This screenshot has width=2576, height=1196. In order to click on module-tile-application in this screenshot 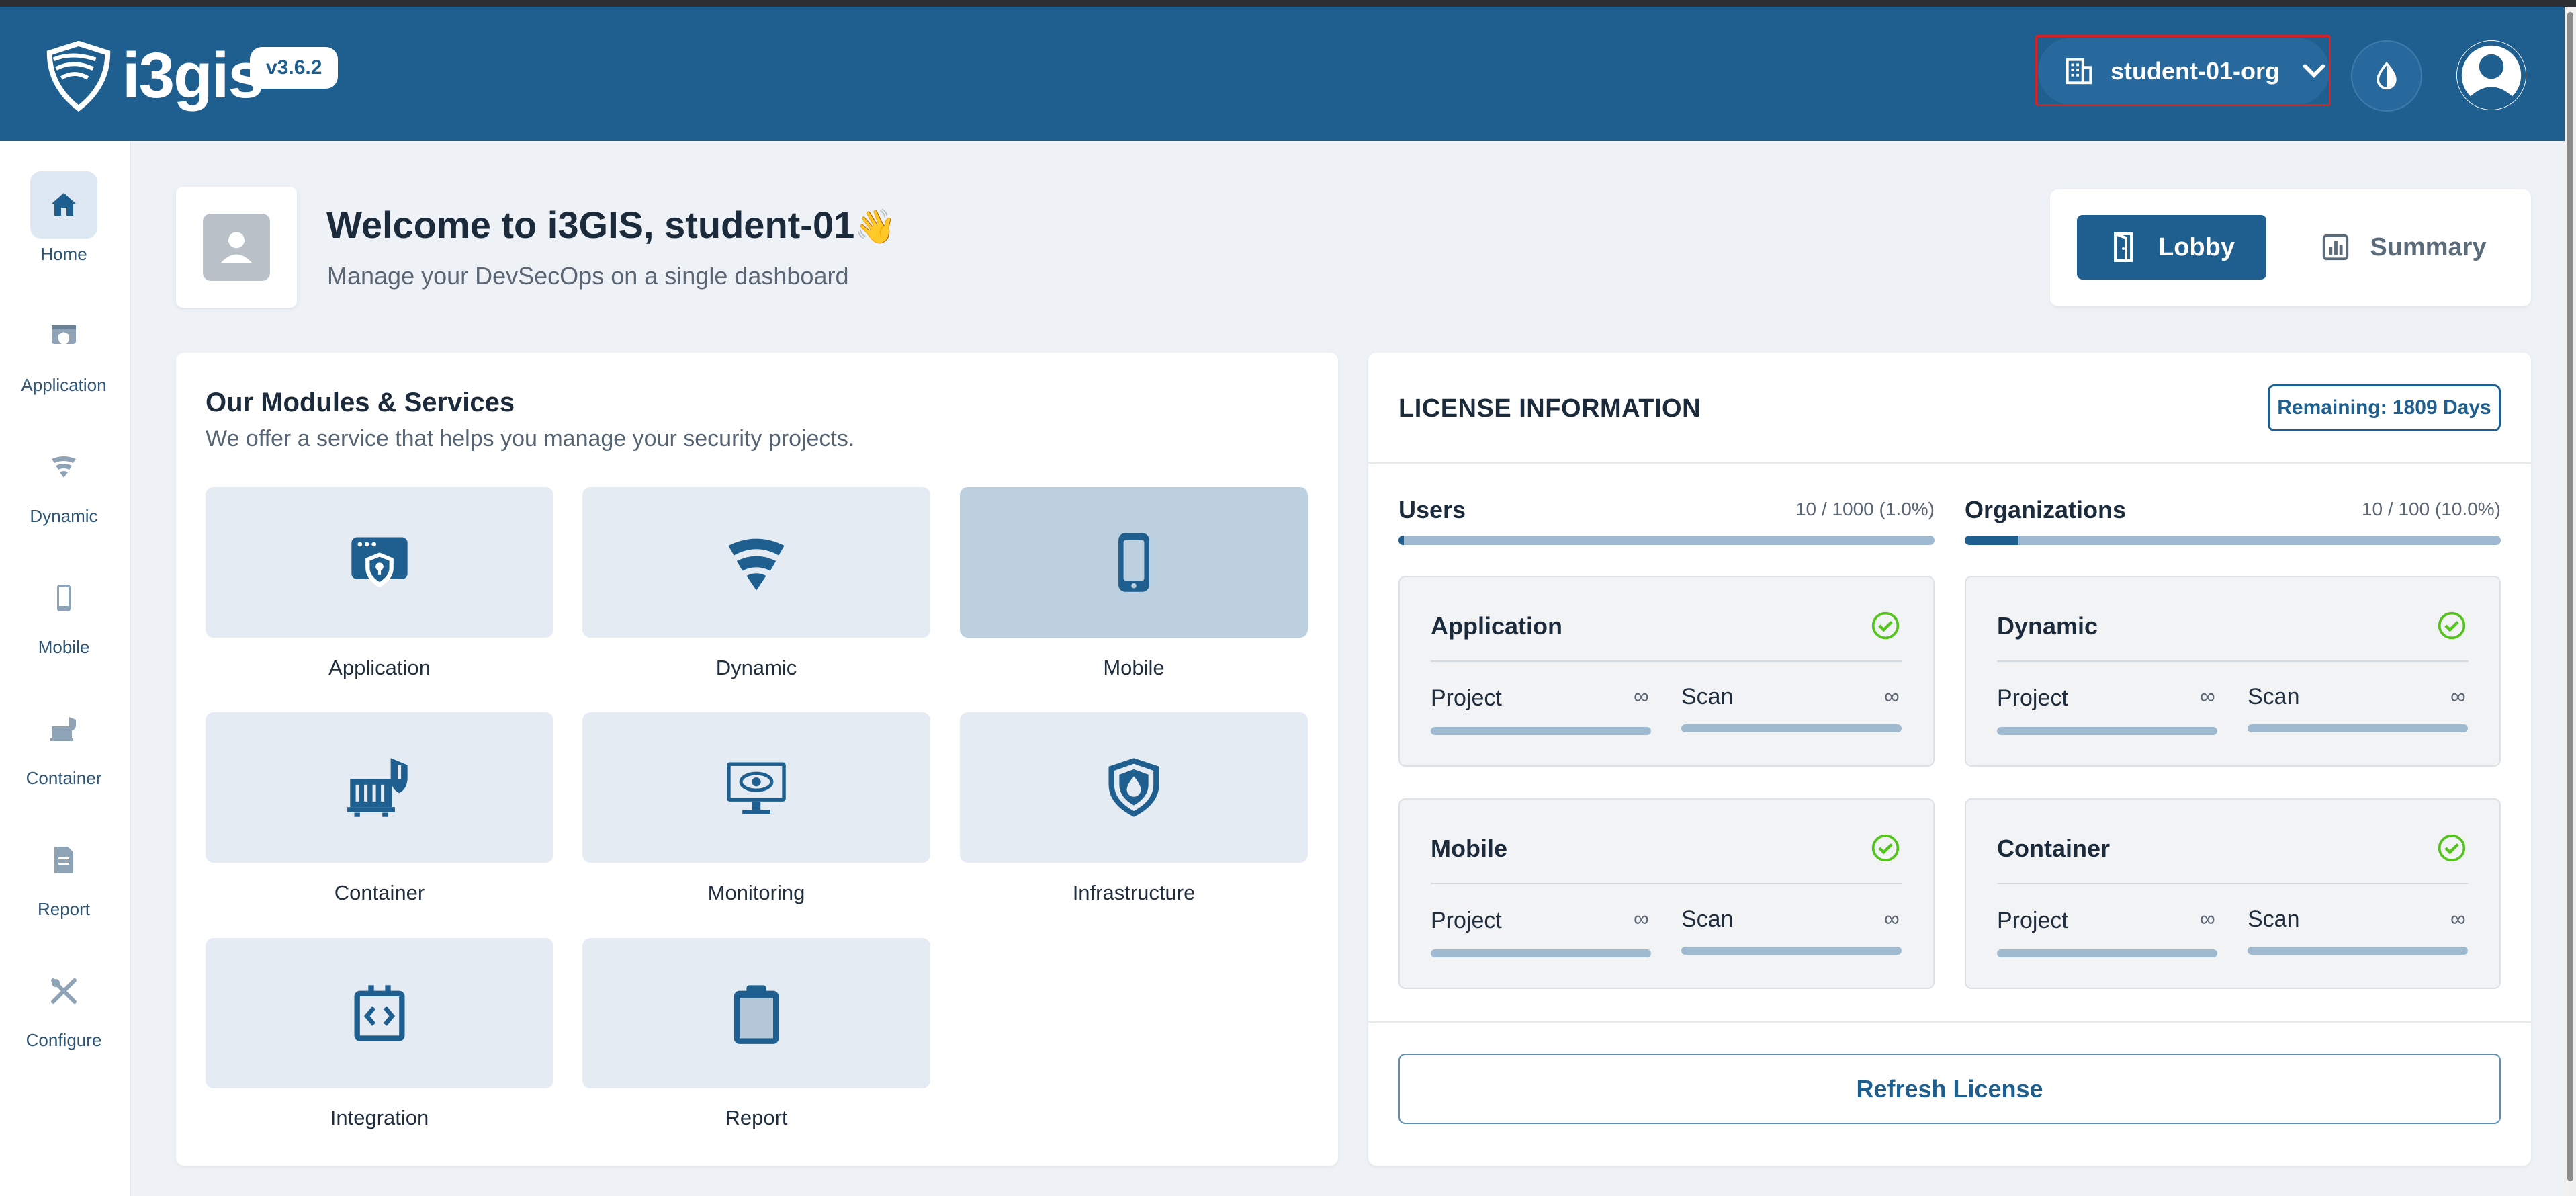, I will do `click(379, 562)`.